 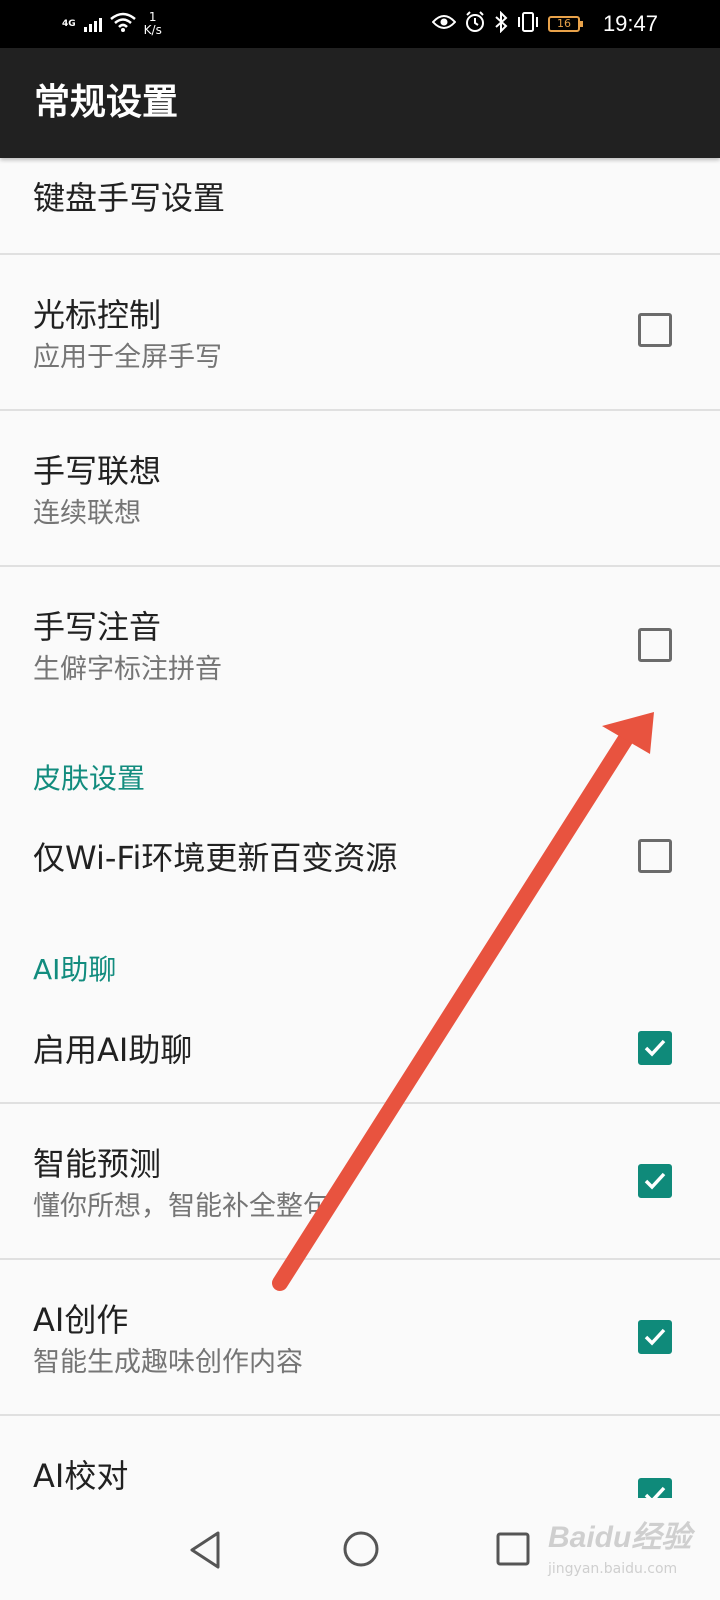 What do you see at coordinates (215, 858) in the screenshot?
I see `setting-title: 仅Wi-Fi环境更新百变资源` at bounding box center [215, 858].